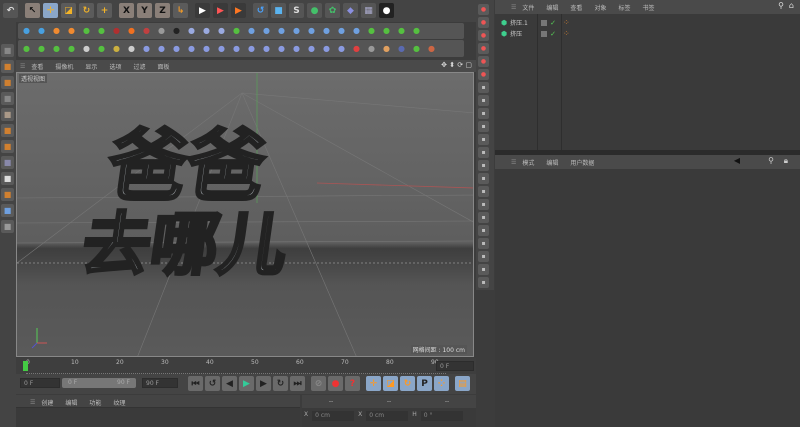 The width and height of the screenshot is (800, 427). What do you see at coordinates (483, 74) in the screenshot?
I see `right-tool-5-icon: ●` at bounding box center [483, 74].